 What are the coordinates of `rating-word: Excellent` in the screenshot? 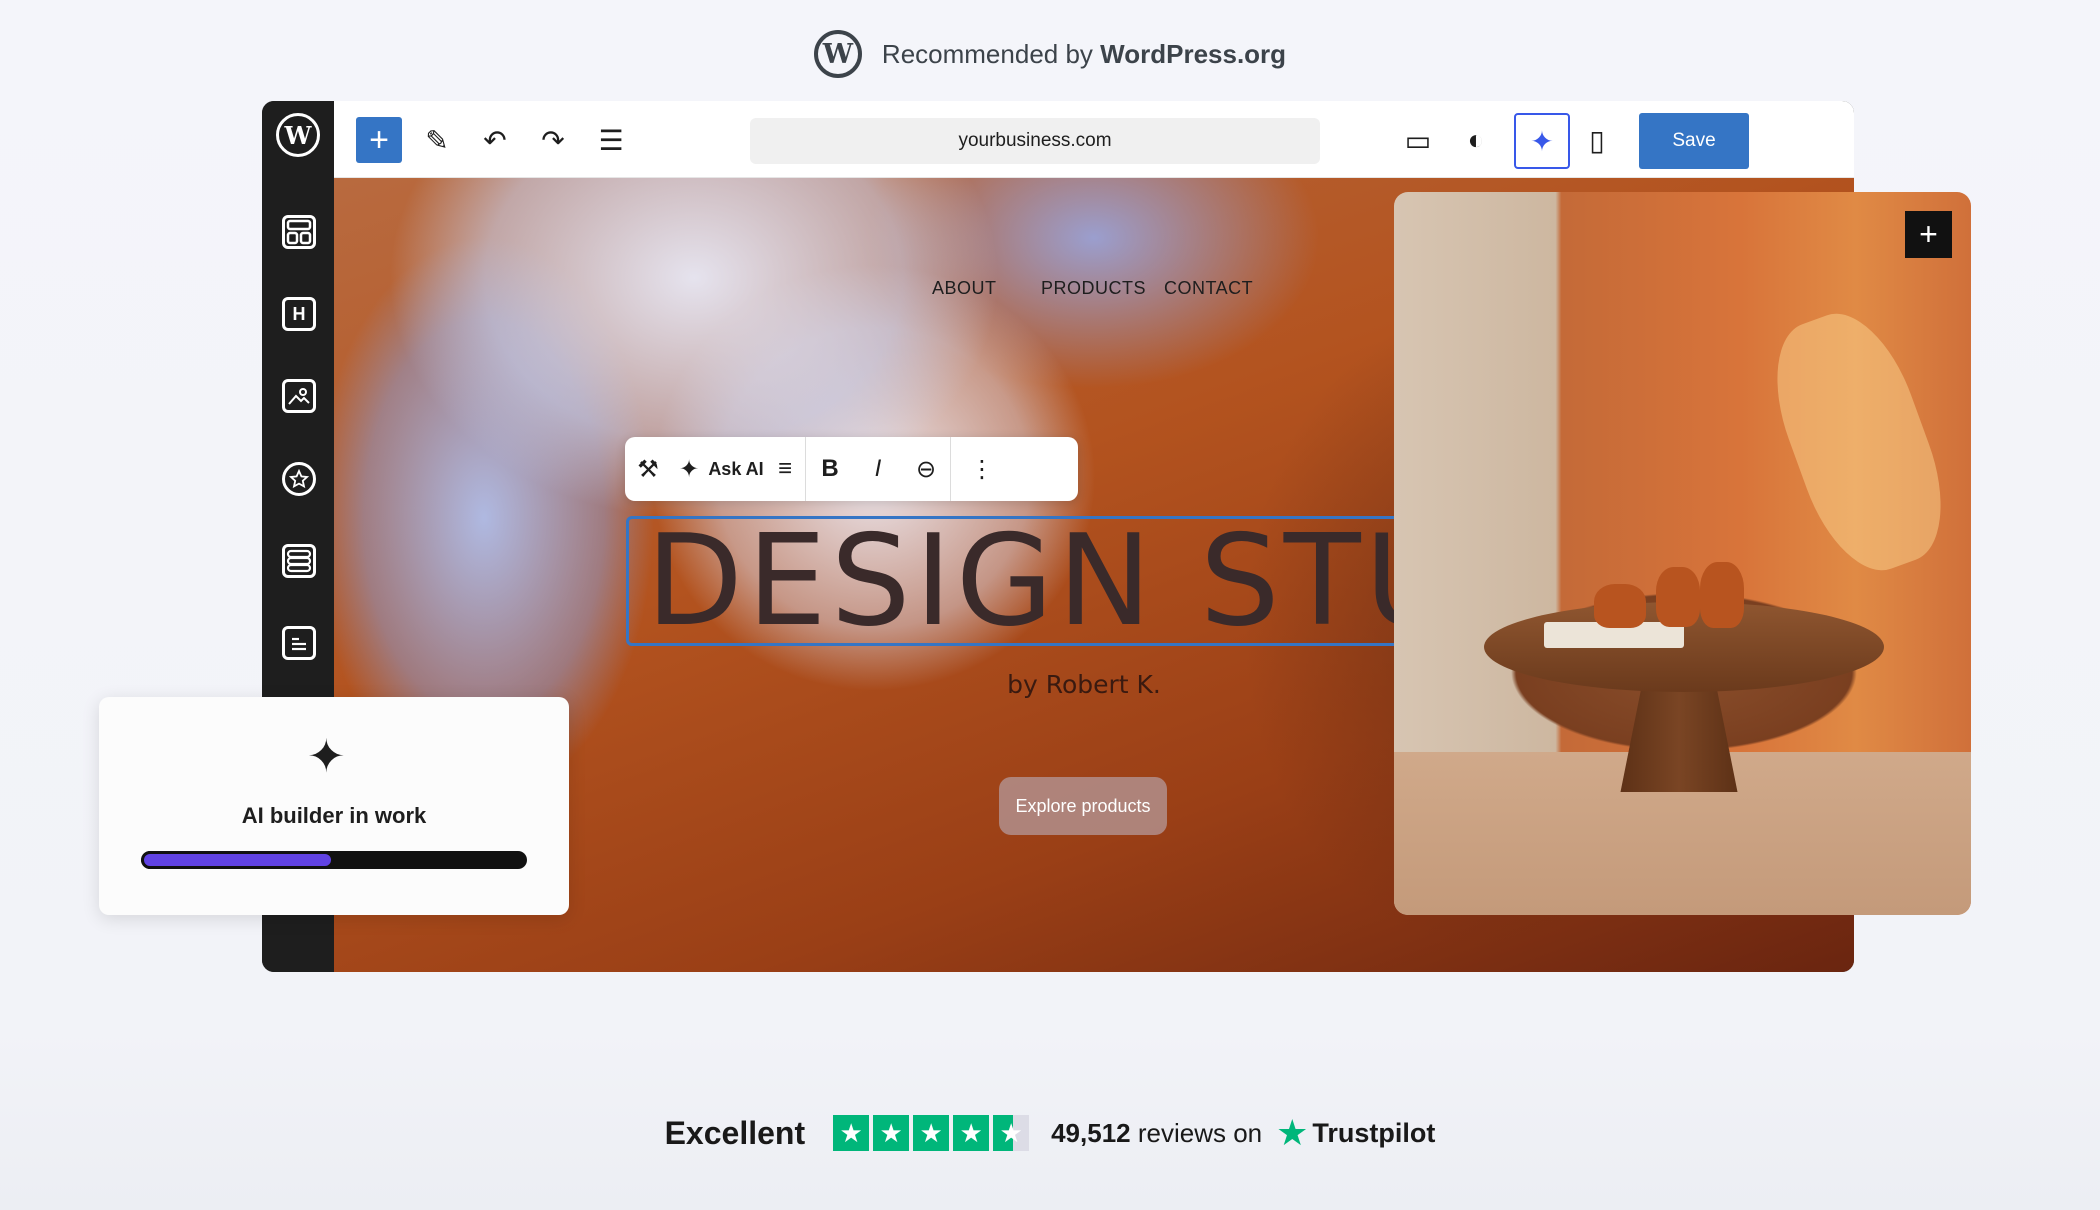 It's located at (735, 1132).